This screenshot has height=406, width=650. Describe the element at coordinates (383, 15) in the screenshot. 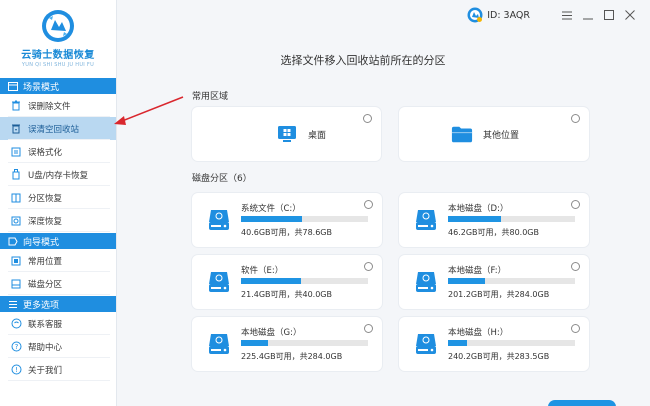

I see `titlebar: ID: 3AQR` at that location.